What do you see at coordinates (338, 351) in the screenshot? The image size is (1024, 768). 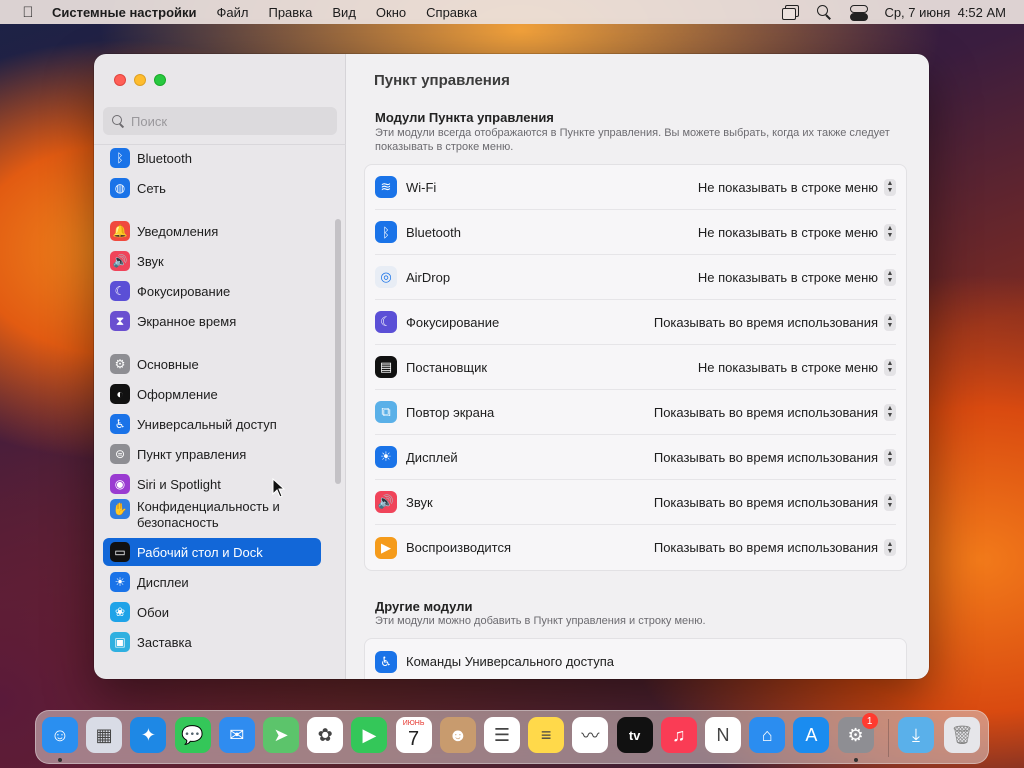 I see `sidebar-scrollbar` at bounding box center [338, 351].